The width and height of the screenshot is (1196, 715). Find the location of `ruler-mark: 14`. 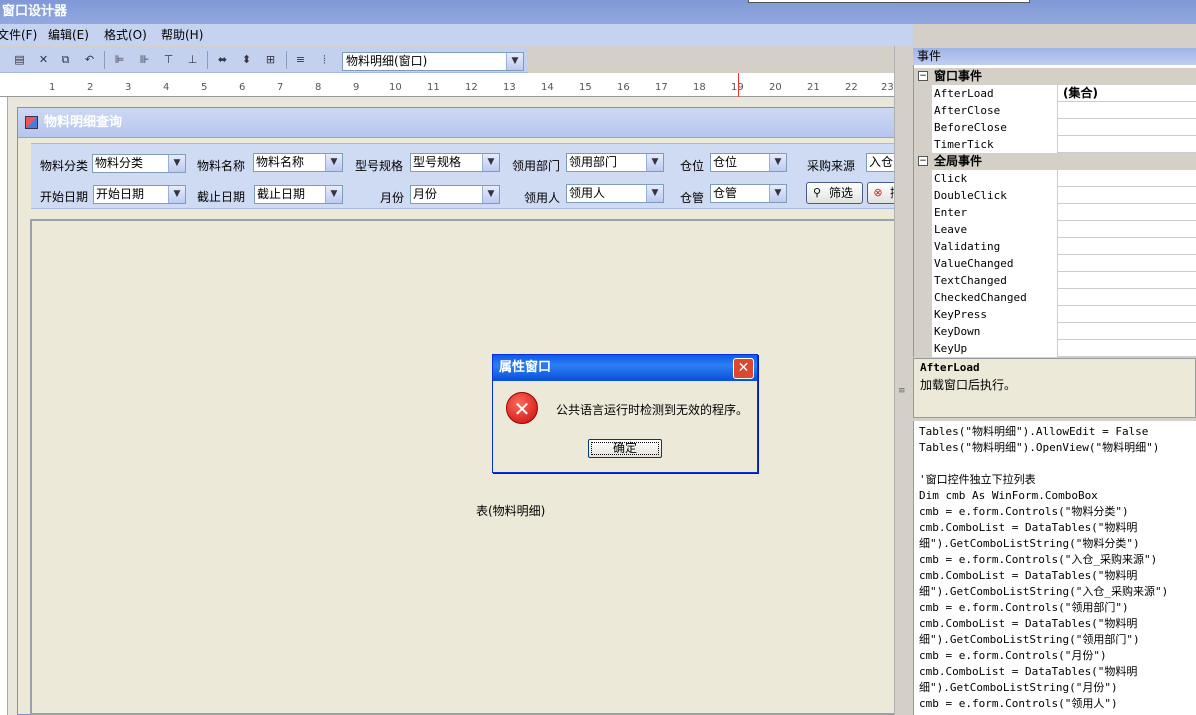

ruler-mark: 14 is located at coordinates (547, 87).